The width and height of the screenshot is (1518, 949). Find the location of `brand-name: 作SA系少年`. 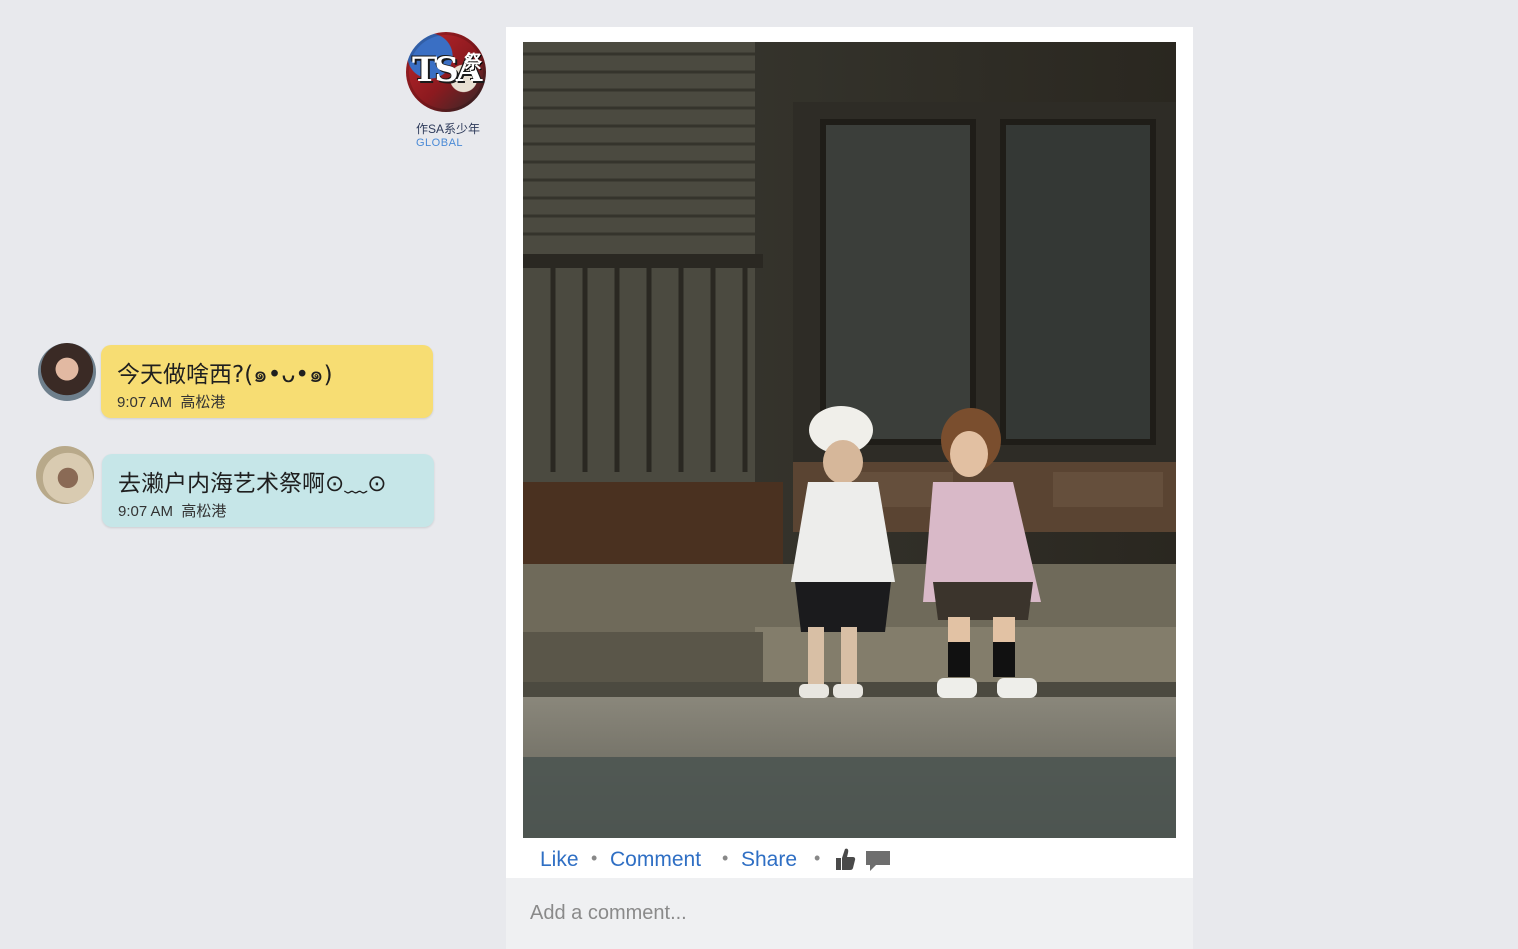

brand-name: 作SA系少年 is located at coordinates (448, 129).